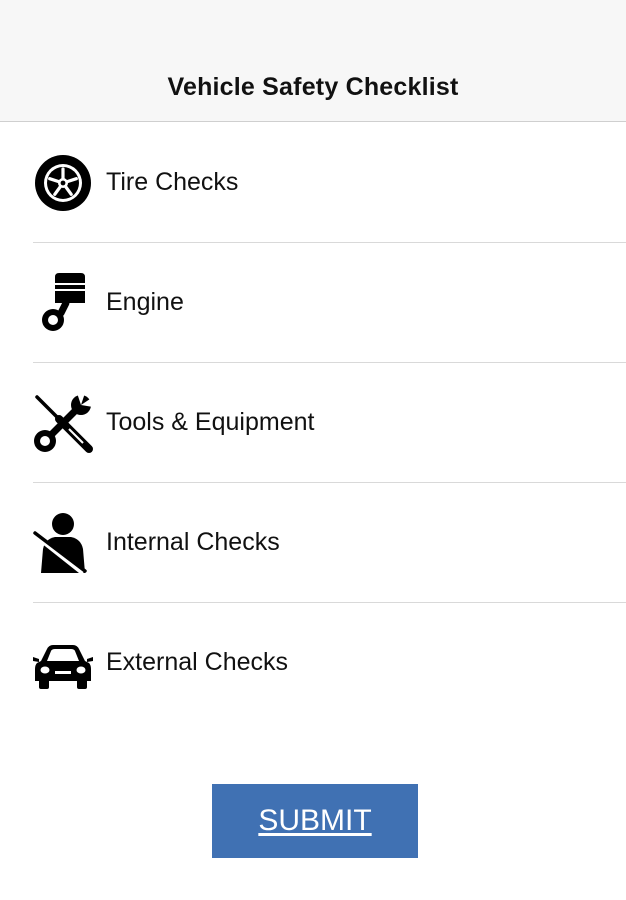  What do you see at coordinates (193, 542) in the screenshot?
I see `checklist-item-label: Internal Checks` at bounding box center [193, 542].